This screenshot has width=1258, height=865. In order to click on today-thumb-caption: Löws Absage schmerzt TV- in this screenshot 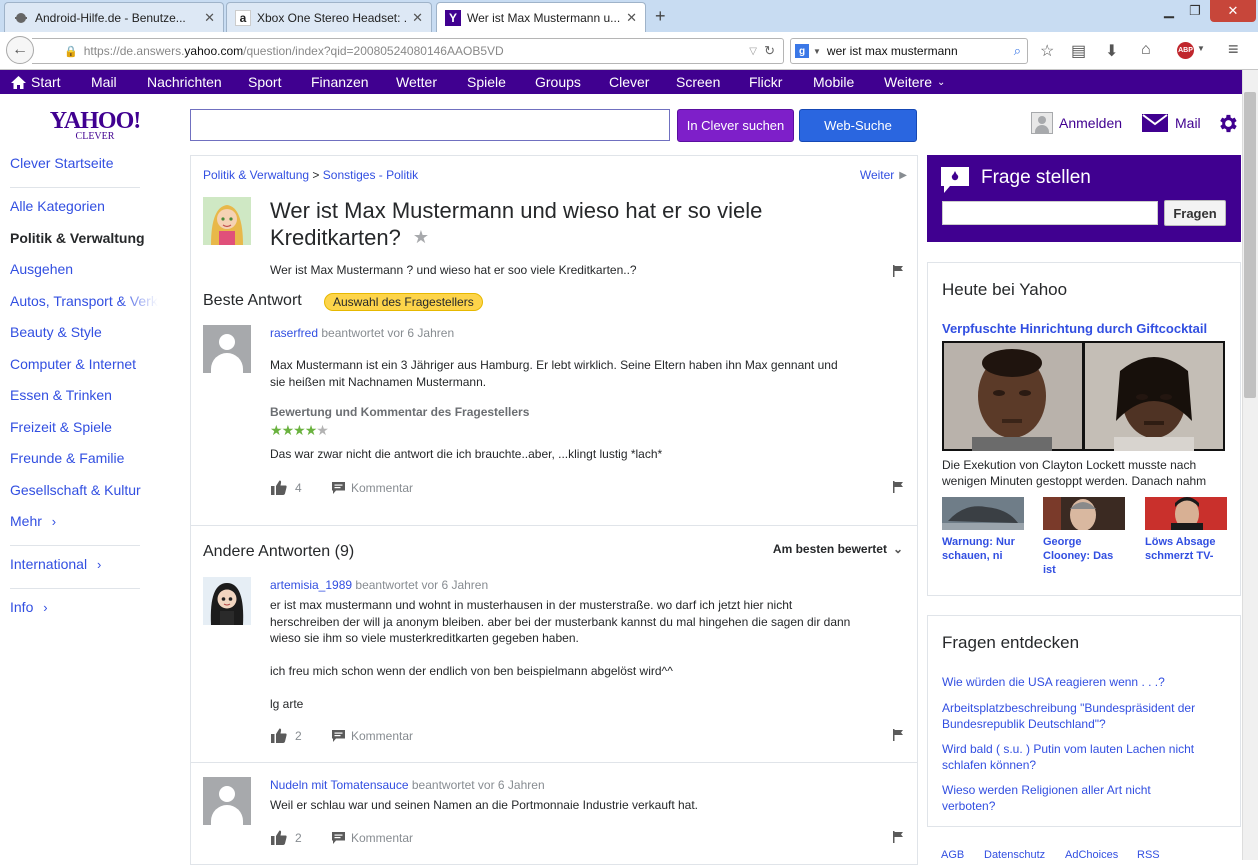, I will do `click(1190, 549)`.